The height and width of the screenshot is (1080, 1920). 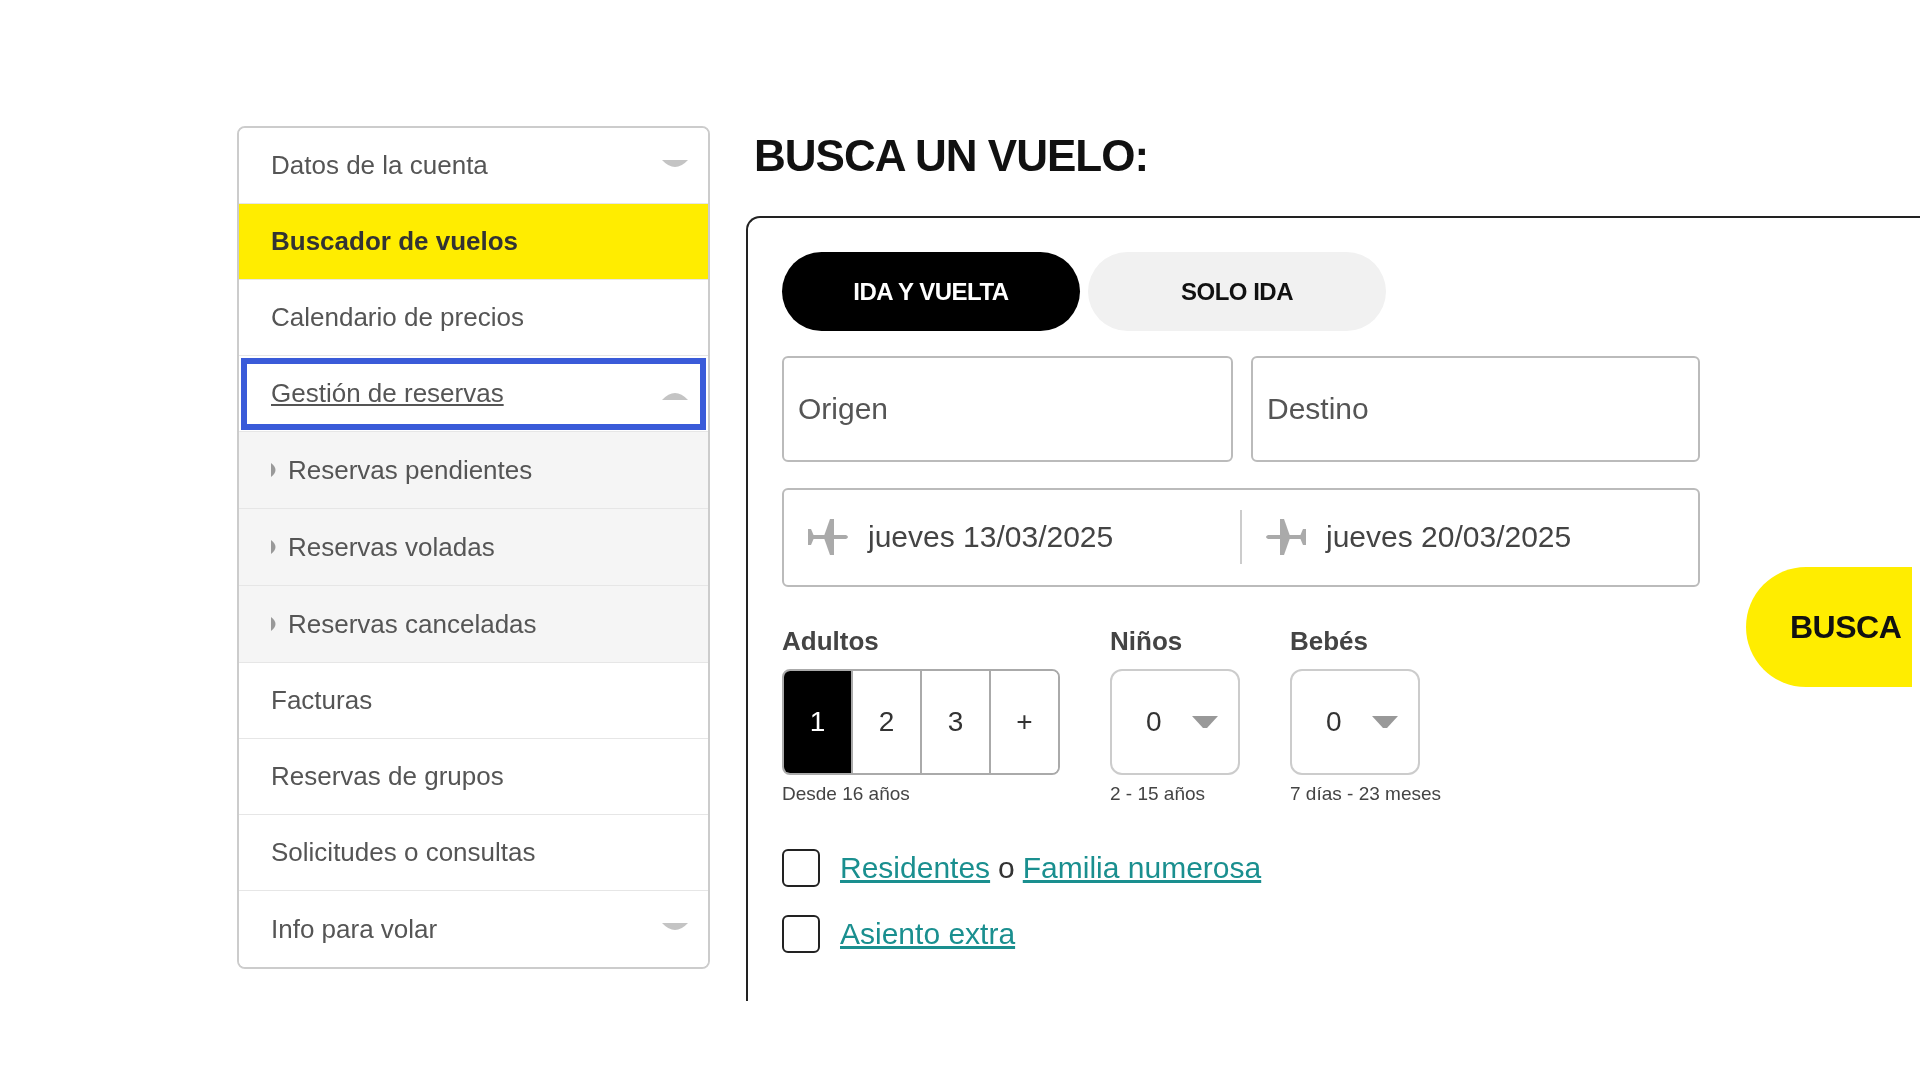 I want to click on option-text: o, so click(x=1006, y=867).